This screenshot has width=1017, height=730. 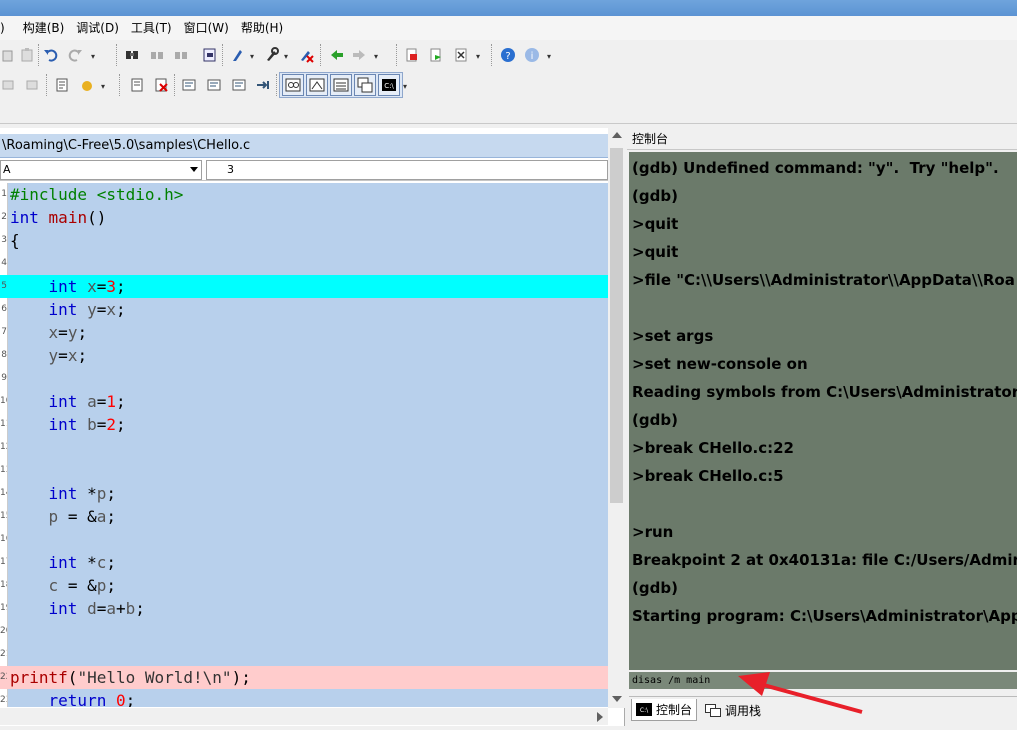 What do you see at coordinates (304, 263) in the screenshot?
I see `code-line: 4` at bounding box center [304, 263].